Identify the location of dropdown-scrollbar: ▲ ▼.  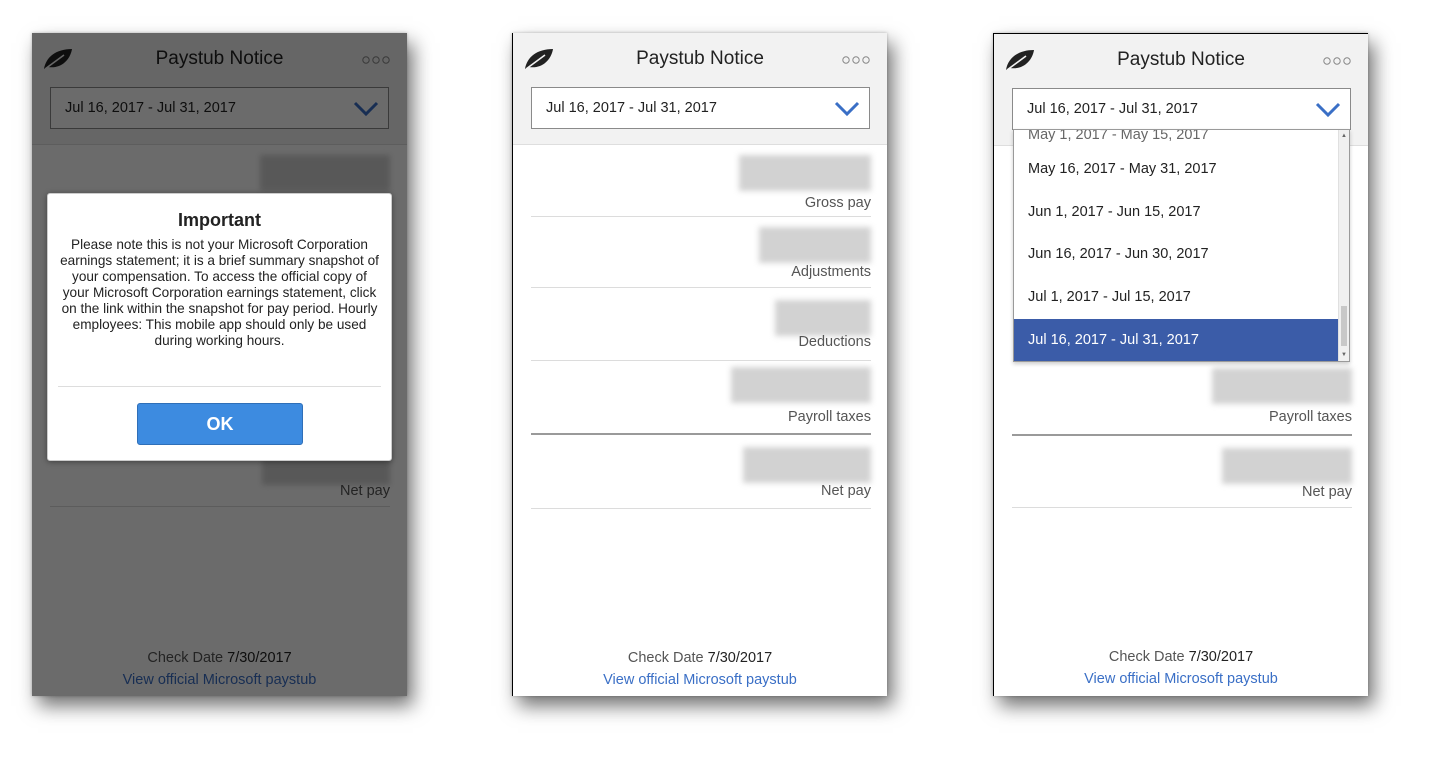
(1343, 245).